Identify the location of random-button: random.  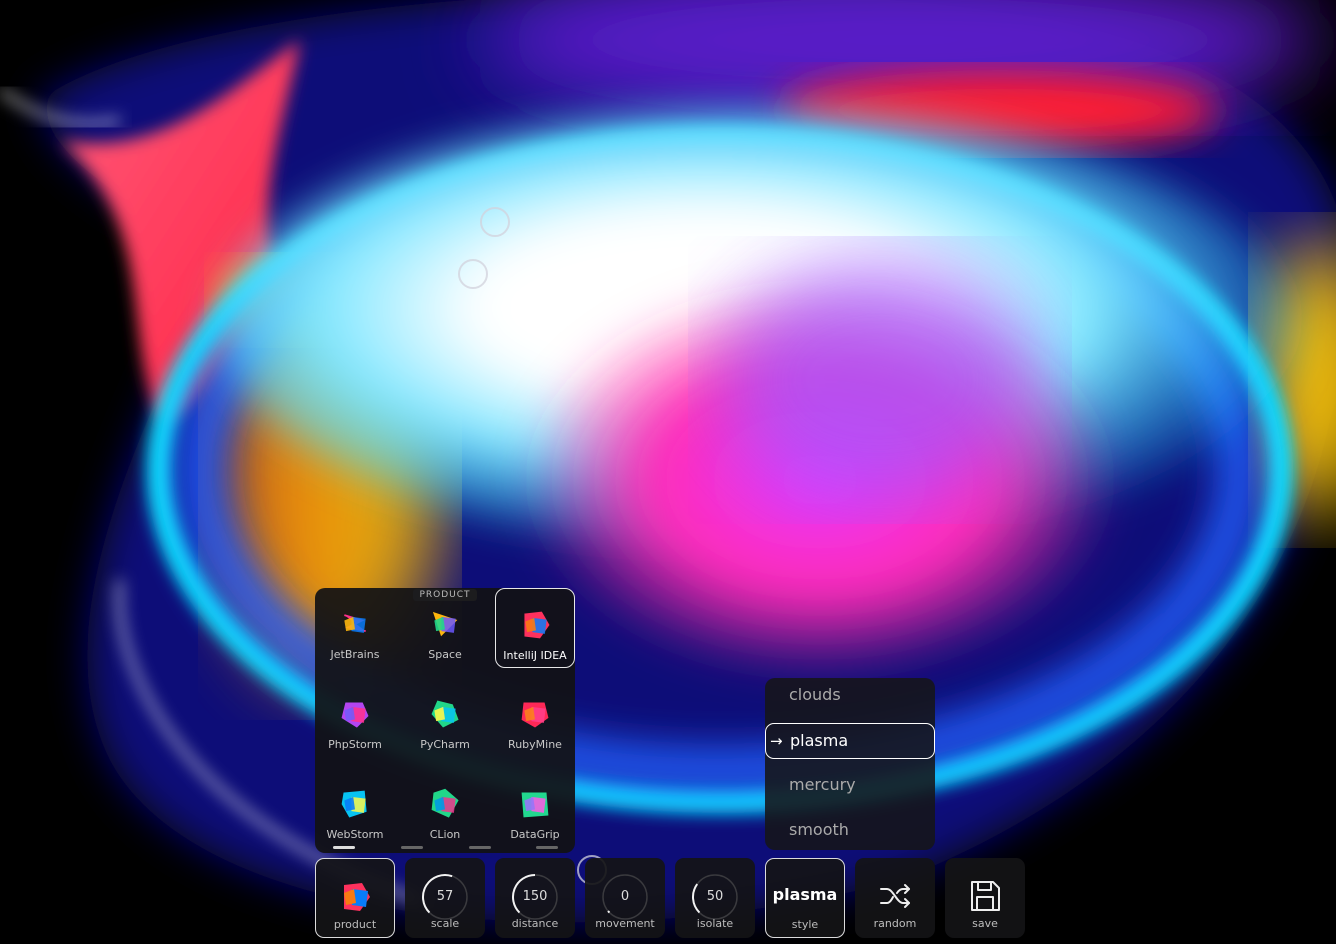
(895, 898).